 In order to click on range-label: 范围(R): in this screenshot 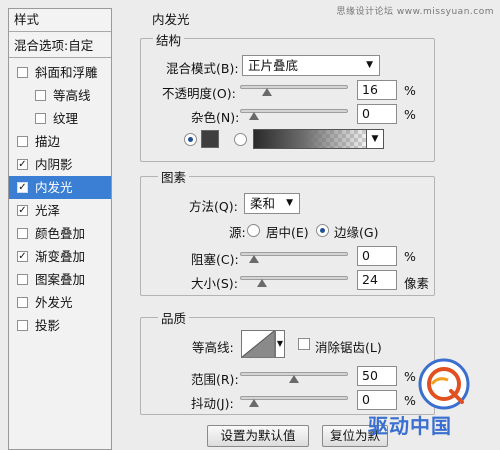, I will do `click(215, 379)`.